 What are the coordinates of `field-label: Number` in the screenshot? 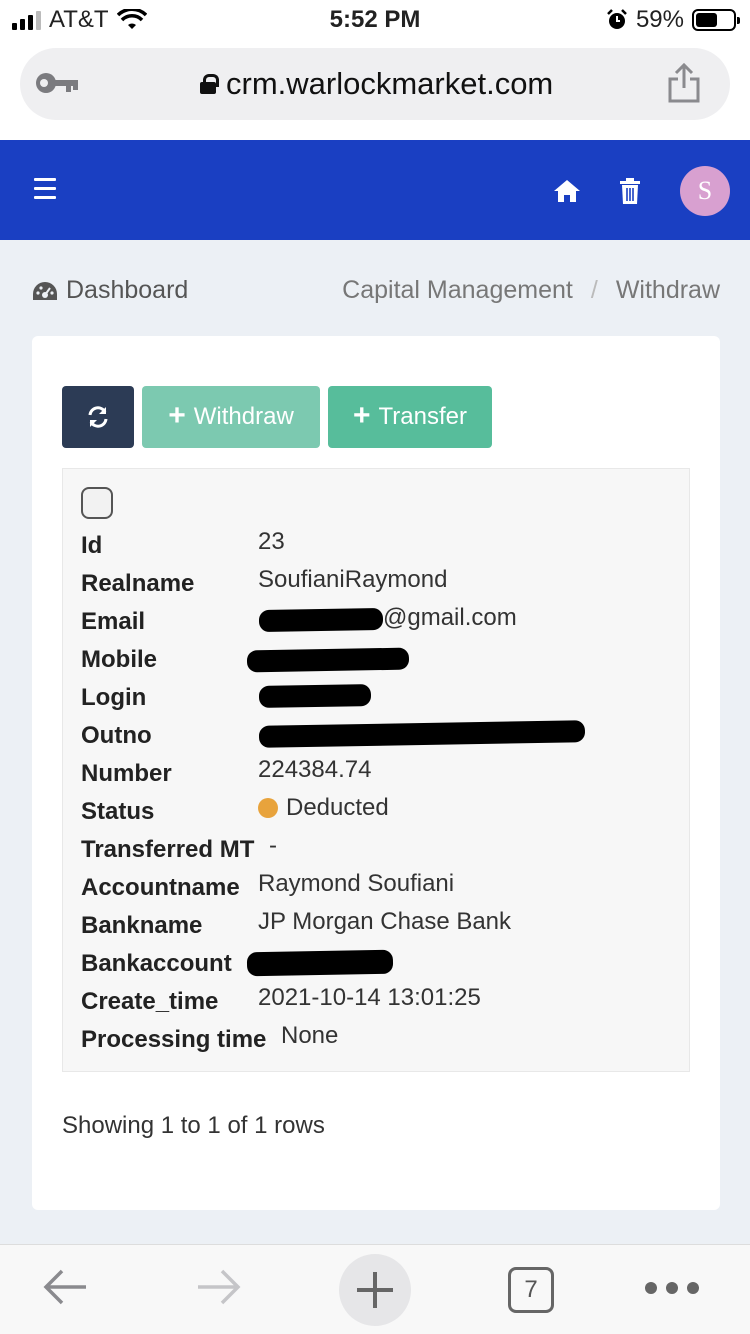 It's located at (126, 773).